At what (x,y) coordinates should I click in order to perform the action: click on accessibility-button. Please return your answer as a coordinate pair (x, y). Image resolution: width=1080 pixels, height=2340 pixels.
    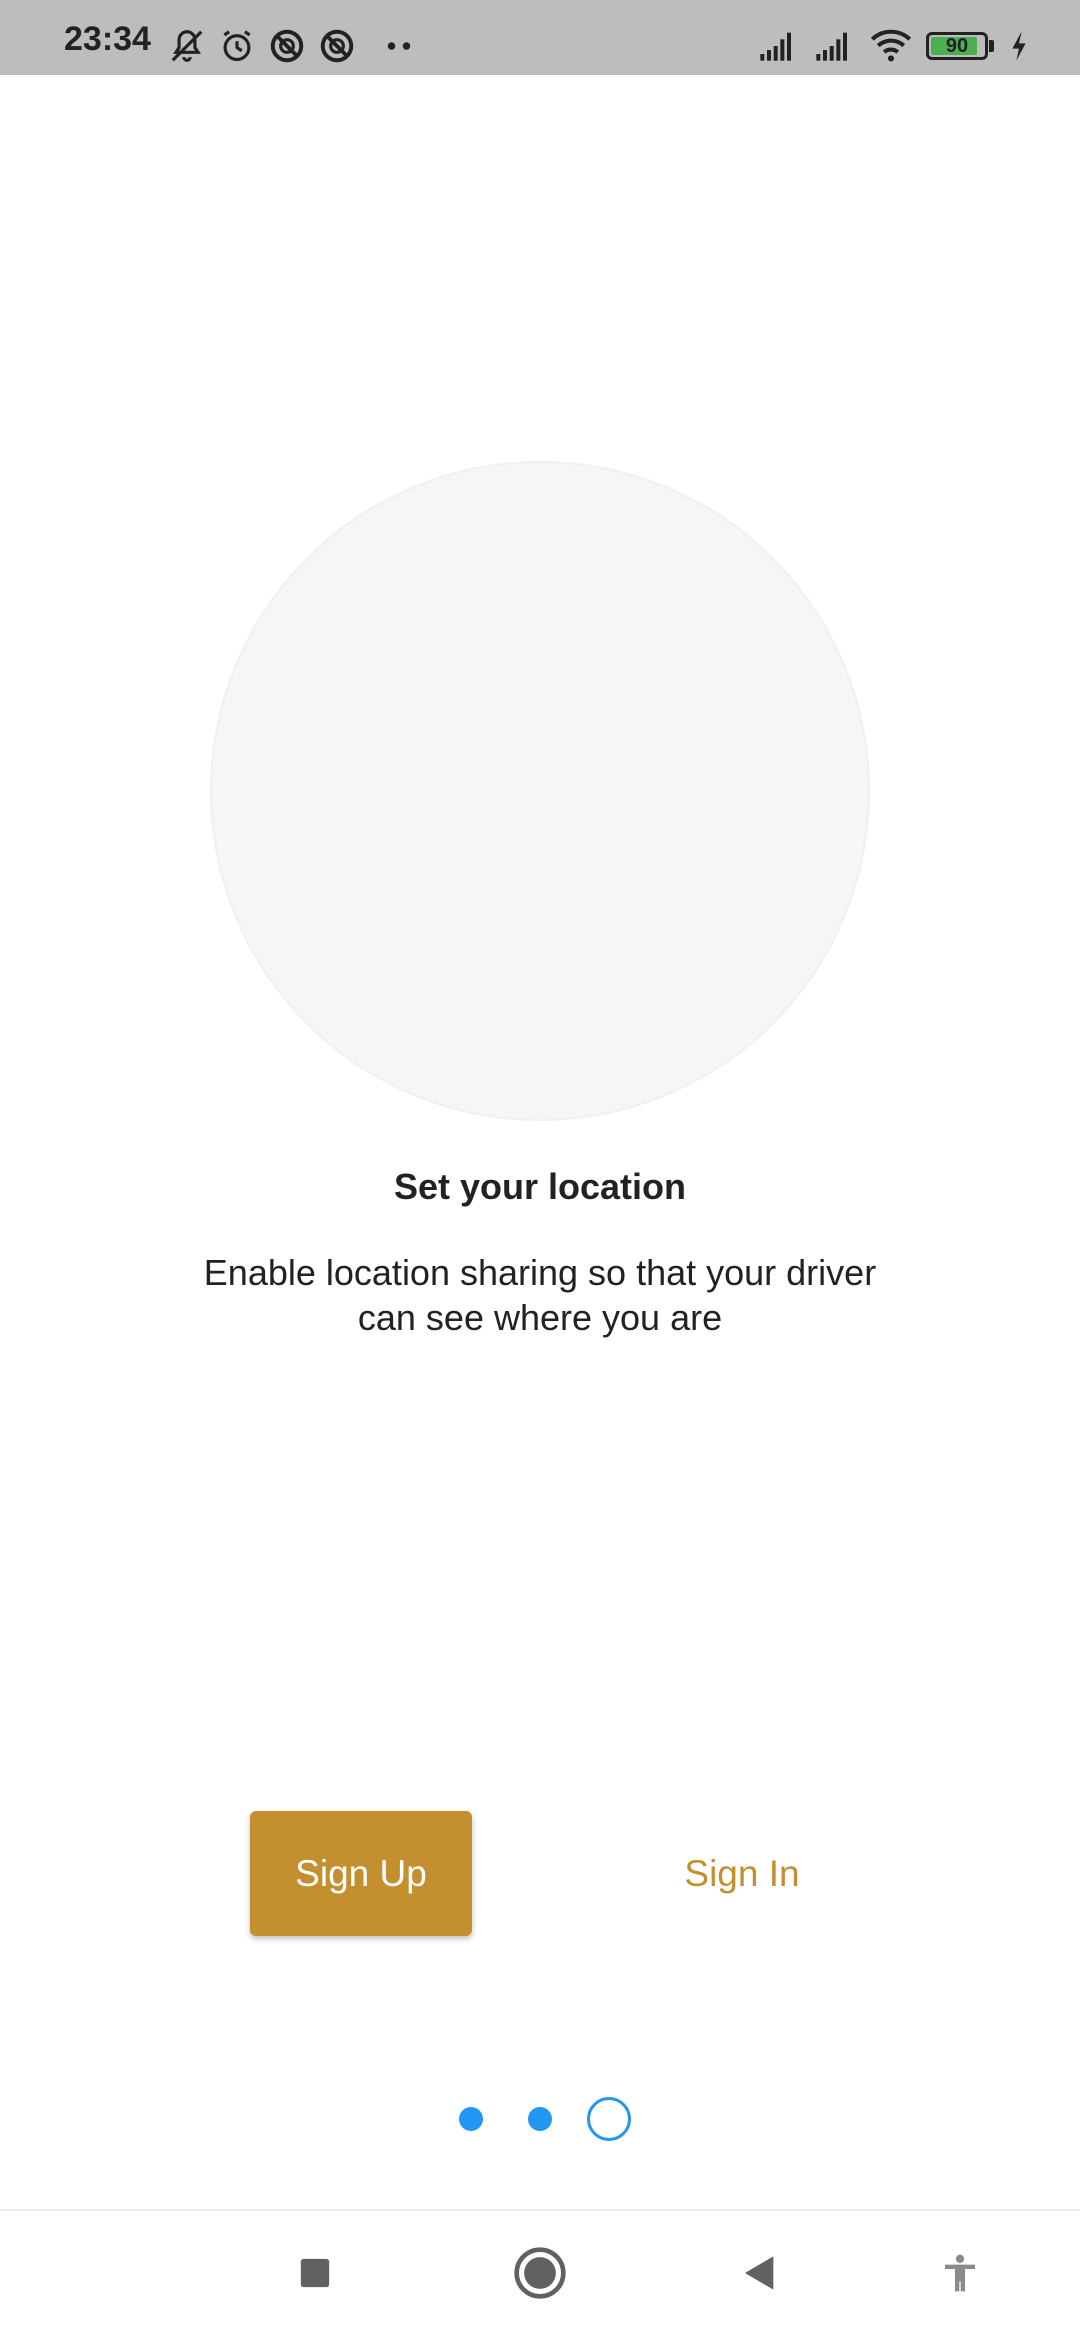
    Looking at the image, I should click on (960, 2275).